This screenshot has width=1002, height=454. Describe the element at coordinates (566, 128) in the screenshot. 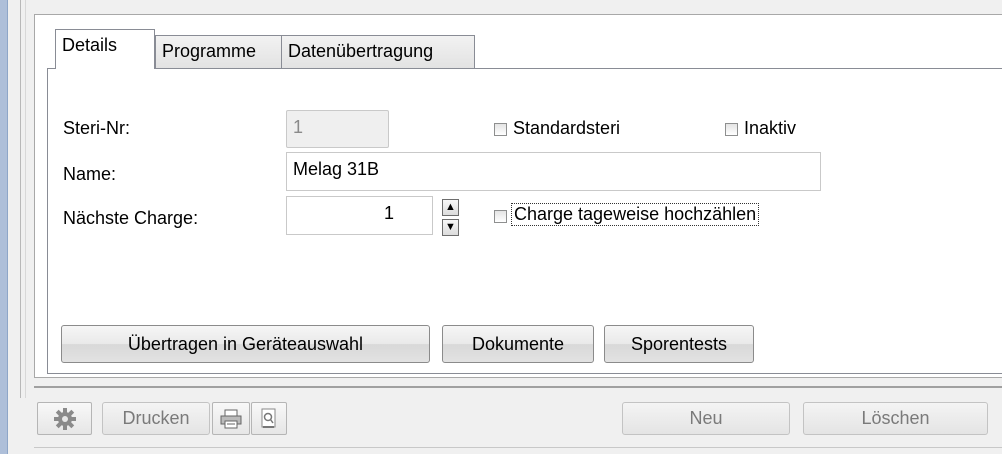

I see `standardsteri-label: Standardsteri` at that location.